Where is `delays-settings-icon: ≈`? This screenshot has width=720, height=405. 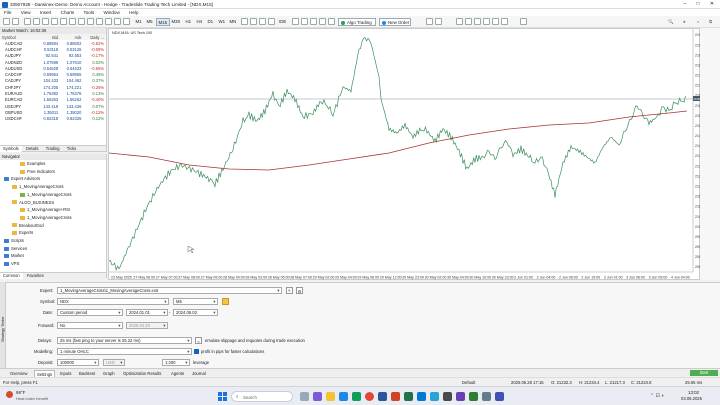
delays-settings-icon: ≈ is located at coordinates (198, 340).